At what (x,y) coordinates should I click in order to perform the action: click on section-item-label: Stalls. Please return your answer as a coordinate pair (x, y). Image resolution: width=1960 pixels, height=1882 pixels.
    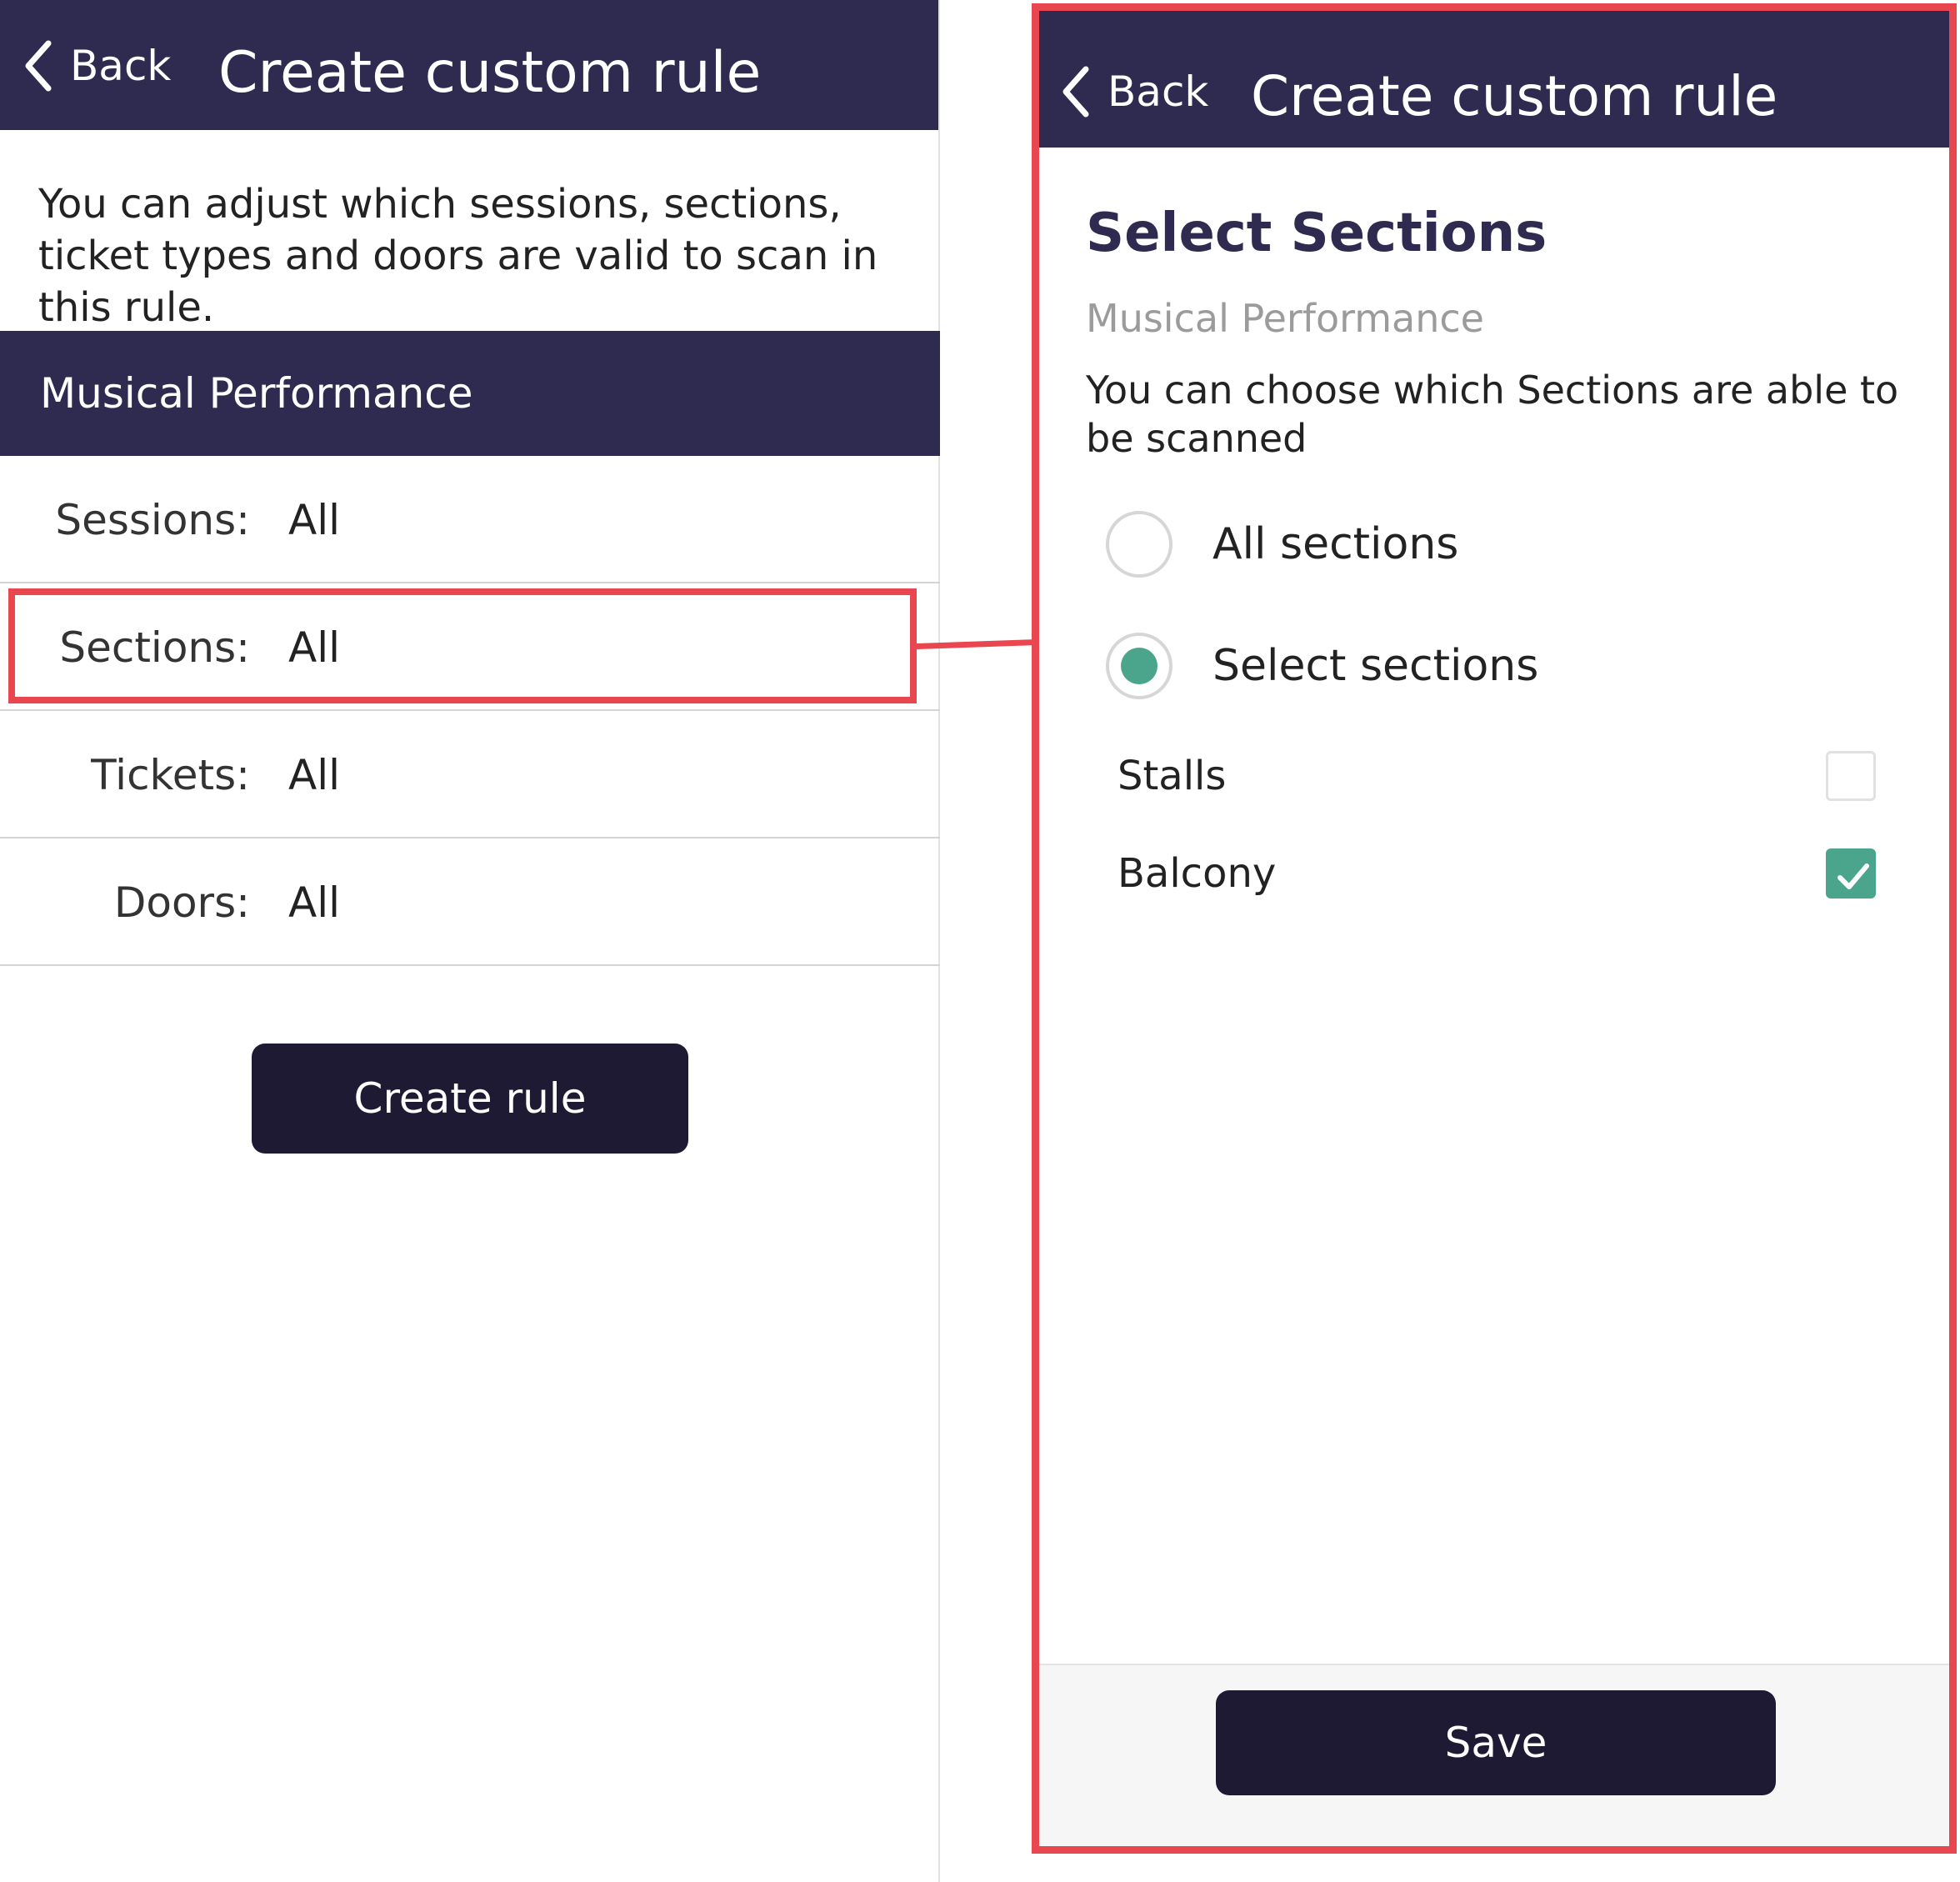
    Looking at the image, I should click on (1172, 776).